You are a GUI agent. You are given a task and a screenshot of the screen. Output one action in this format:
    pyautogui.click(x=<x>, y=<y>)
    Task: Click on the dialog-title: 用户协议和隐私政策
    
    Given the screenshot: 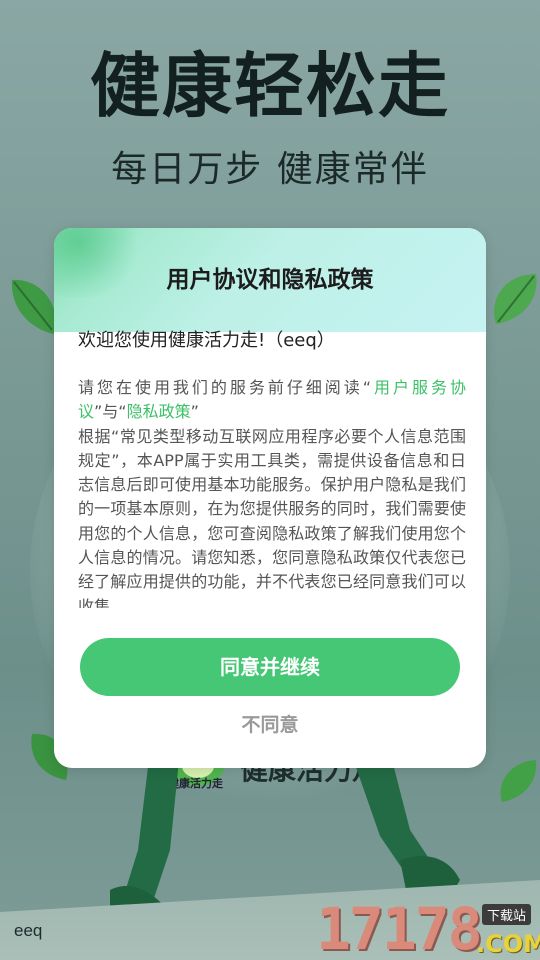 What is the action you would take?
    pyautogui.click(x=270, y=280)
    